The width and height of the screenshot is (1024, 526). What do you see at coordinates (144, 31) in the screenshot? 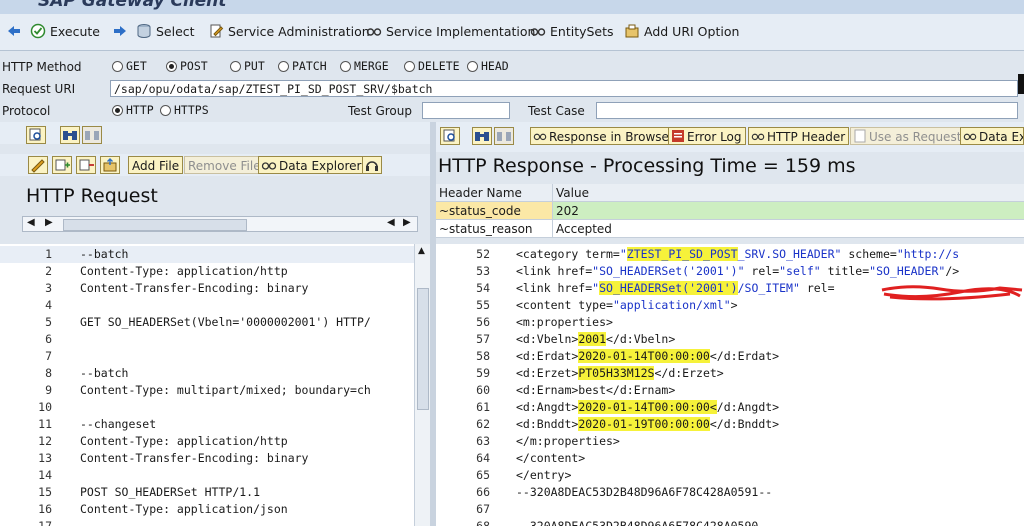
I see `database-icon` at bounding box center [144, 31].